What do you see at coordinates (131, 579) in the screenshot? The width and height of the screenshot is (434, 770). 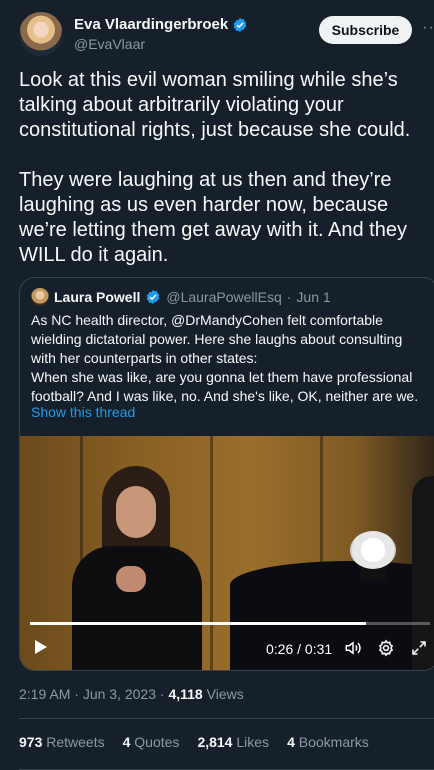 I see `video-subject-hand` at bounding box center [131, 579].